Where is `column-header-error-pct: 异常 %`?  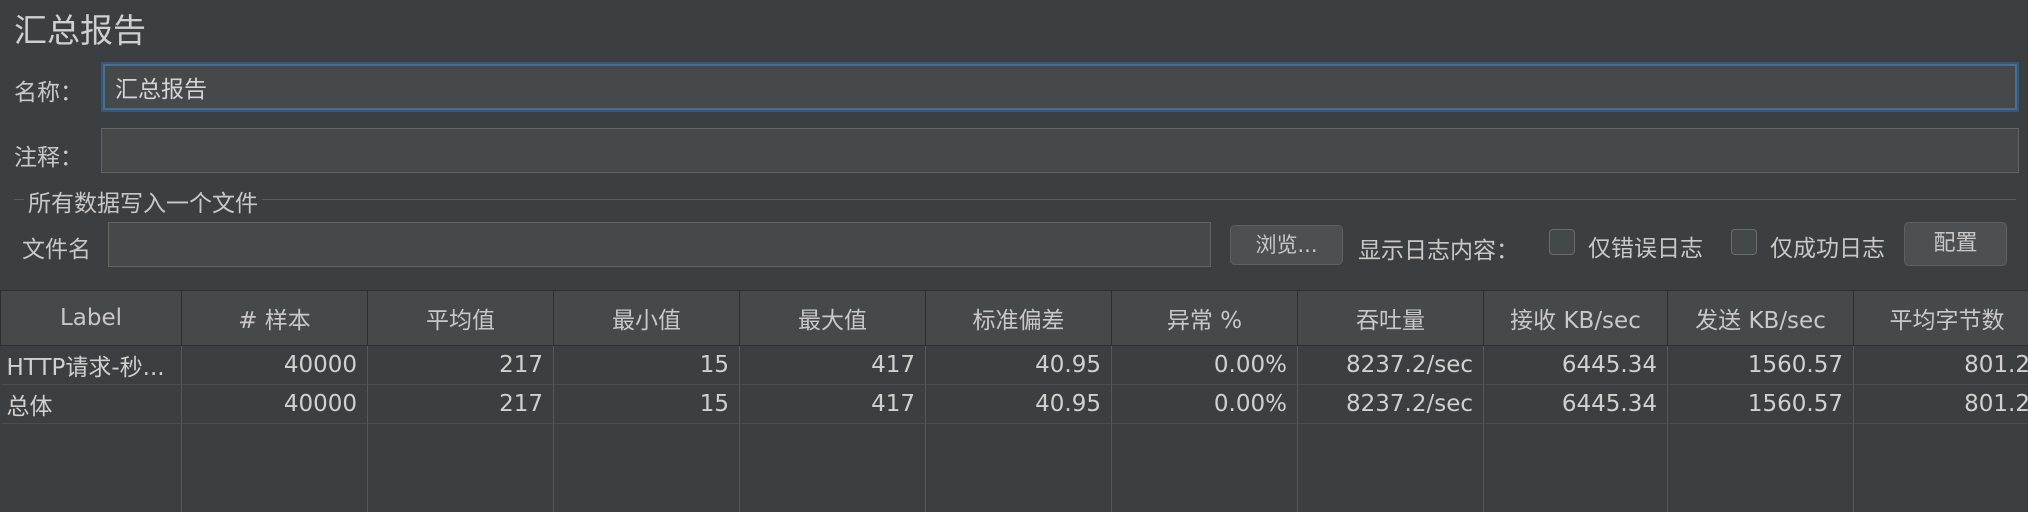 column-header-error-pct: 异常 % is located at coordinates (1205, 318).